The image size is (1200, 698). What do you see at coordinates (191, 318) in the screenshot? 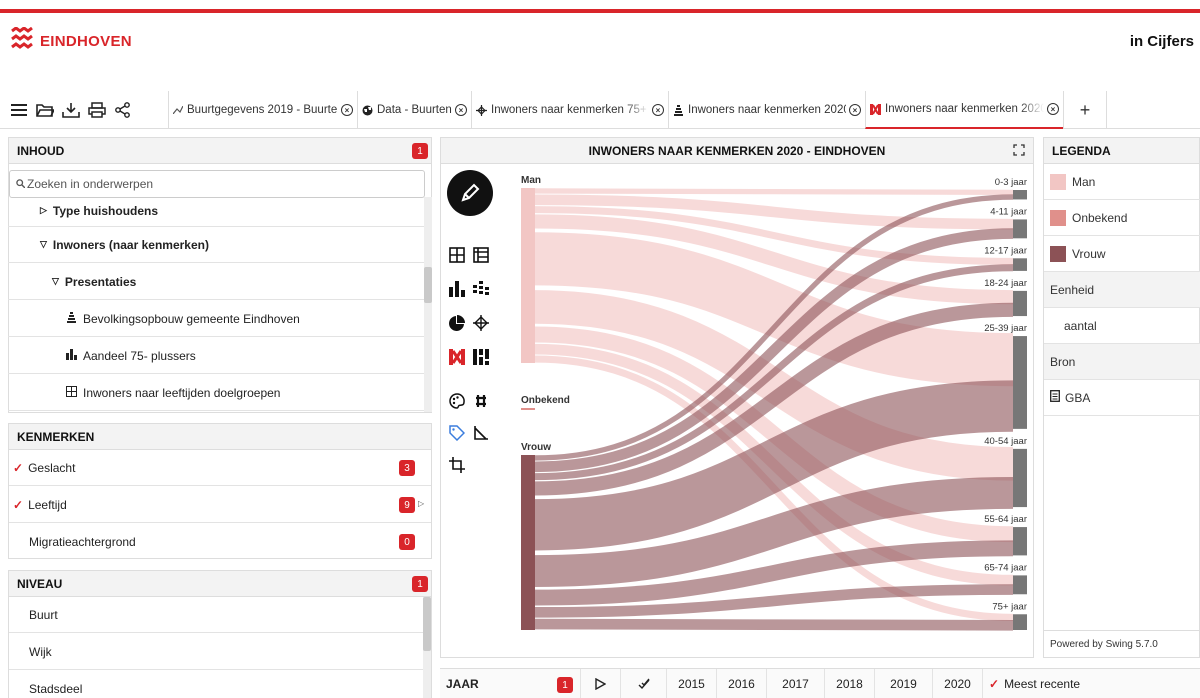
I see `tree-item-label: Bevolkingsopbouw gemeente Eindhoven` at bounding box center [191, 318].